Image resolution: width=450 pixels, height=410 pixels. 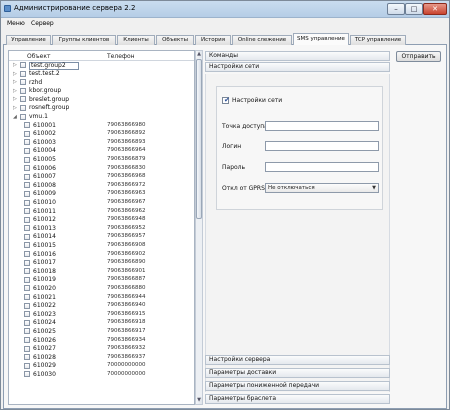 What do you see at coordinates (101, 245) in the screenshot?
I see `tree-item-row: 610015 79063866908` at bounding box center [101, 245].